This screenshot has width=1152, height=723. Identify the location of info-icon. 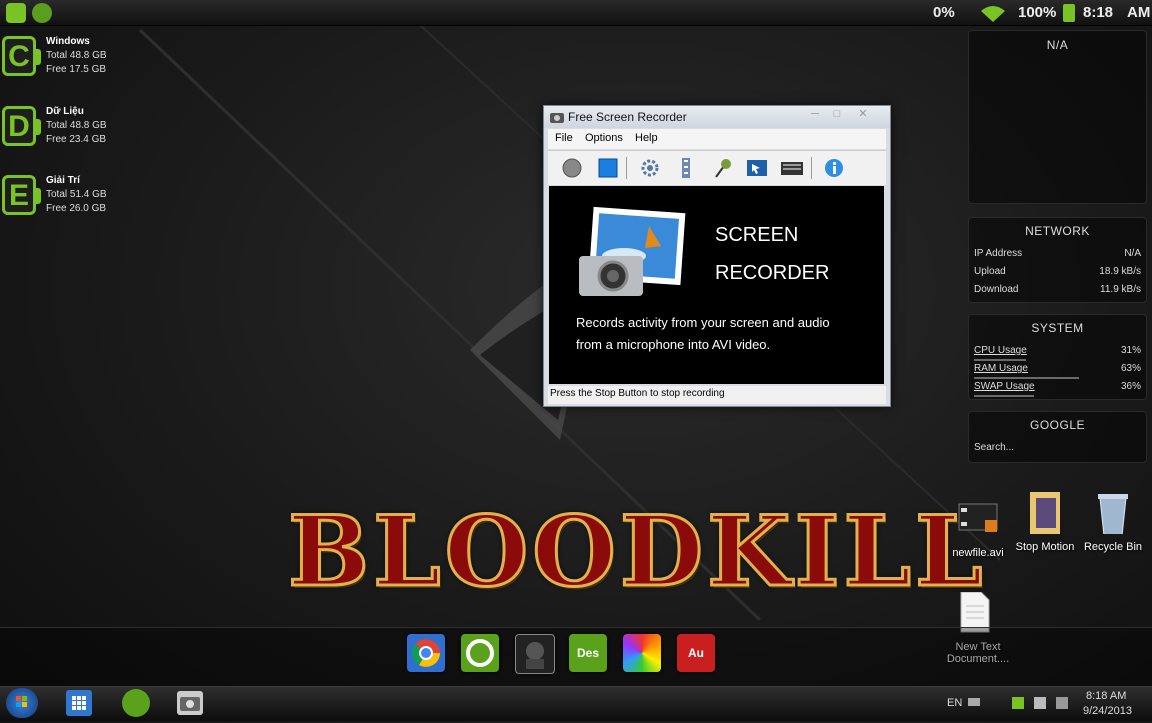
(834, 168).